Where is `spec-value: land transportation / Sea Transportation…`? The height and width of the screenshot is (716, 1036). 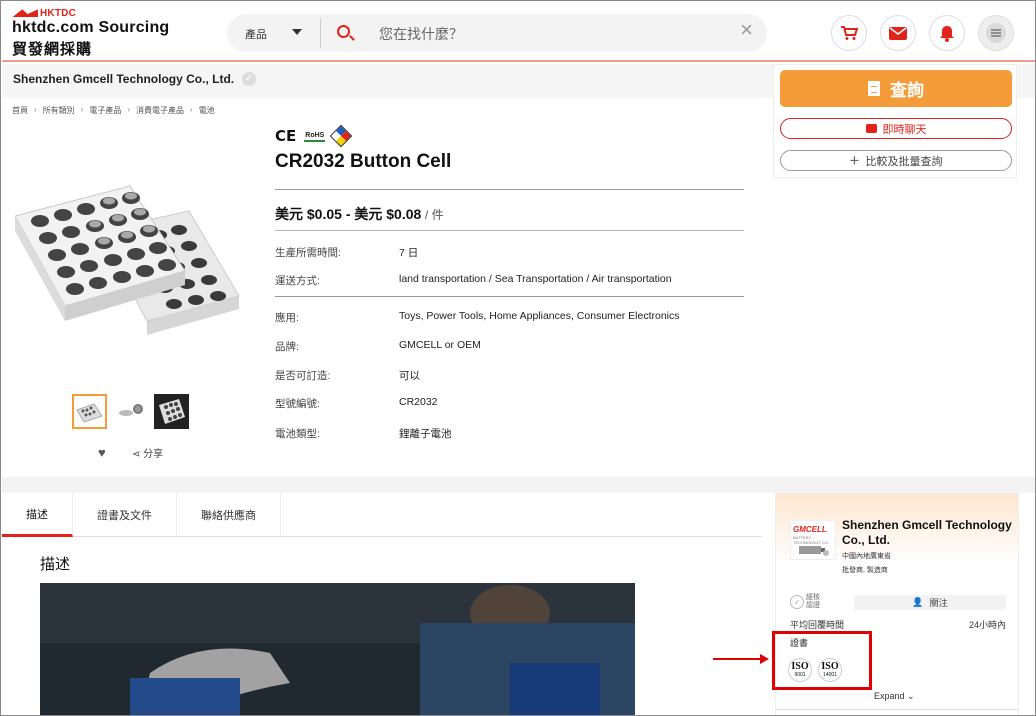
spec-value: land transportation / Sea Transportation… is located at coordinates (535, 279).